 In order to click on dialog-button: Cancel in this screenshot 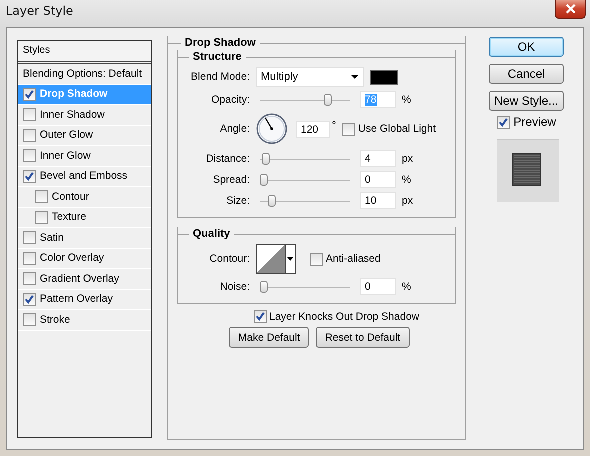, I will do `click(526, 74)`.